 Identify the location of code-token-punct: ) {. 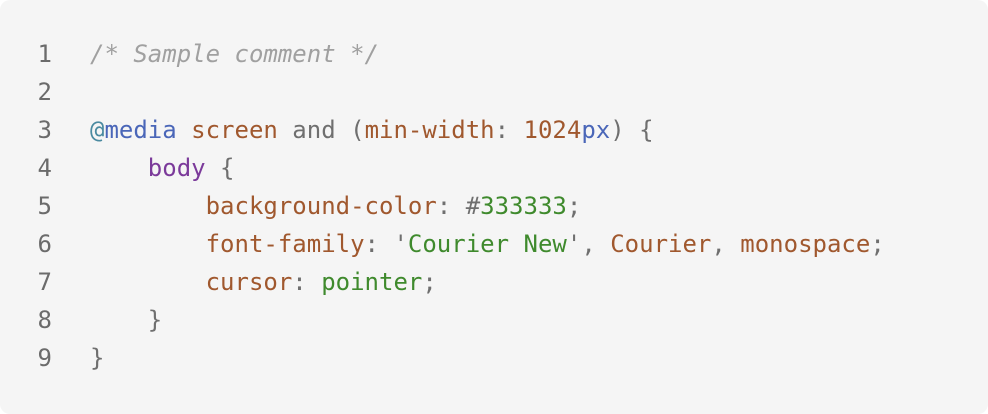
(632, 130).